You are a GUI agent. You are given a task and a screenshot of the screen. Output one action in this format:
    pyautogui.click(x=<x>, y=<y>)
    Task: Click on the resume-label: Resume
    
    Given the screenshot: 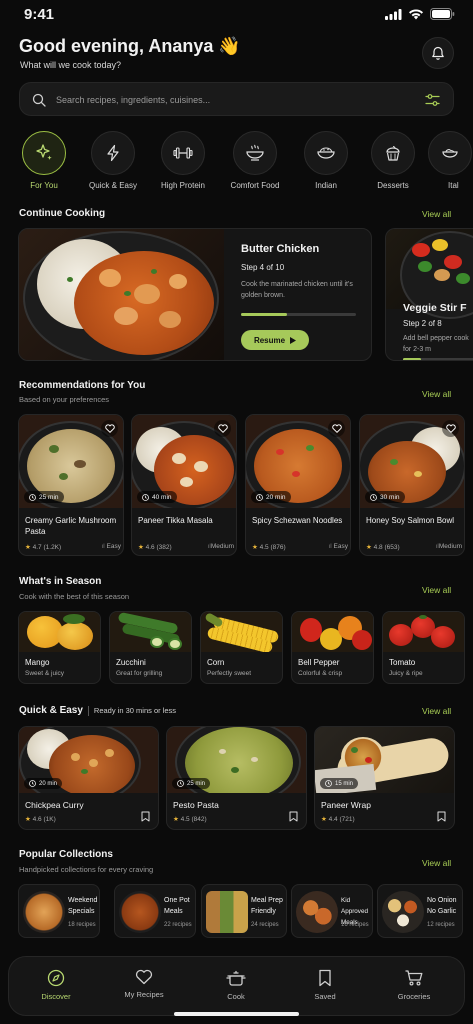 What is the action you would take?
    pyautogui.click(x=269, y=340)
    